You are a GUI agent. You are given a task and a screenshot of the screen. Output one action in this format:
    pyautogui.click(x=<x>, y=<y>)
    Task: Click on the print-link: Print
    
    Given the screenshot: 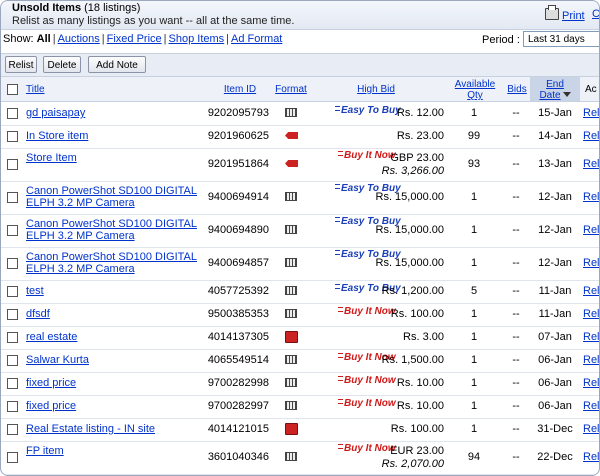 What is the action you would take?
    pyautogui.click(x=573, y=16)
    